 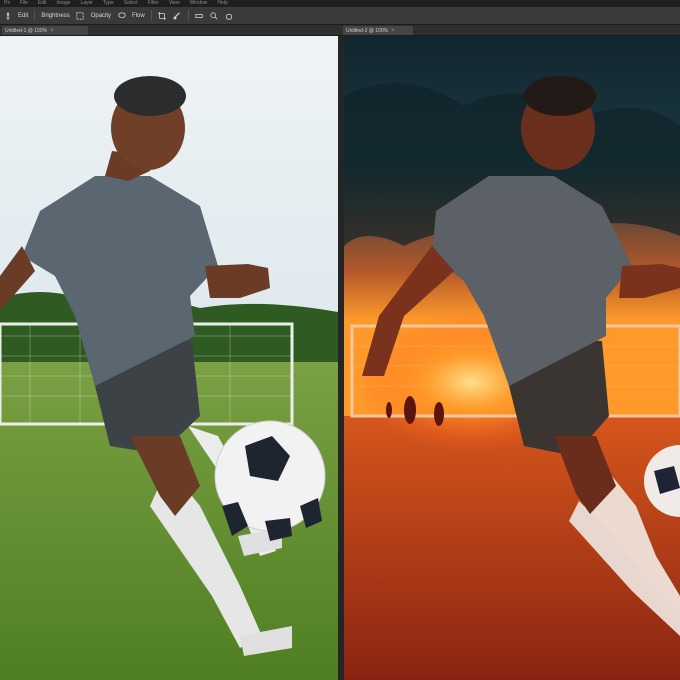 I want to click on tool-label: Edit, so click(x=23, y=15).